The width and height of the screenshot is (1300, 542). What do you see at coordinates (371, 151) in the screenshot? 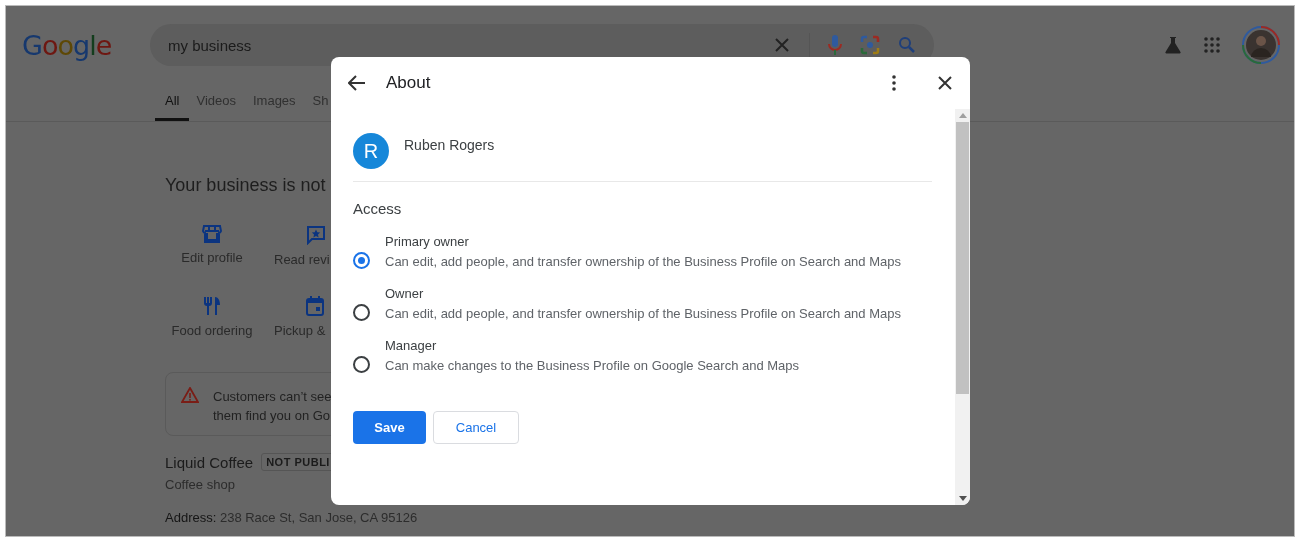
I see `user-avatar: R` at bounding box center [371, 151].